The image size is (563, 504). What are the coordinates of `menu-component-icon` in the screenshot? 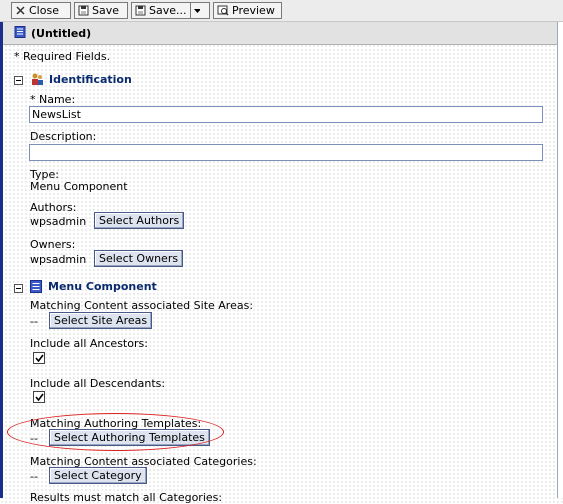 It's located at (36, 286).